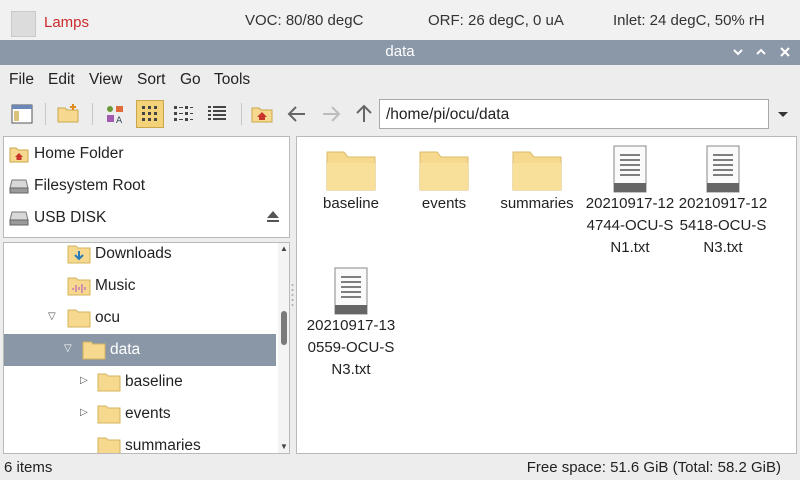 The image size is (800, 480). Describe the element at coordinates (19, 156) in the screenshot. I see `home-folder-icon` at that location.